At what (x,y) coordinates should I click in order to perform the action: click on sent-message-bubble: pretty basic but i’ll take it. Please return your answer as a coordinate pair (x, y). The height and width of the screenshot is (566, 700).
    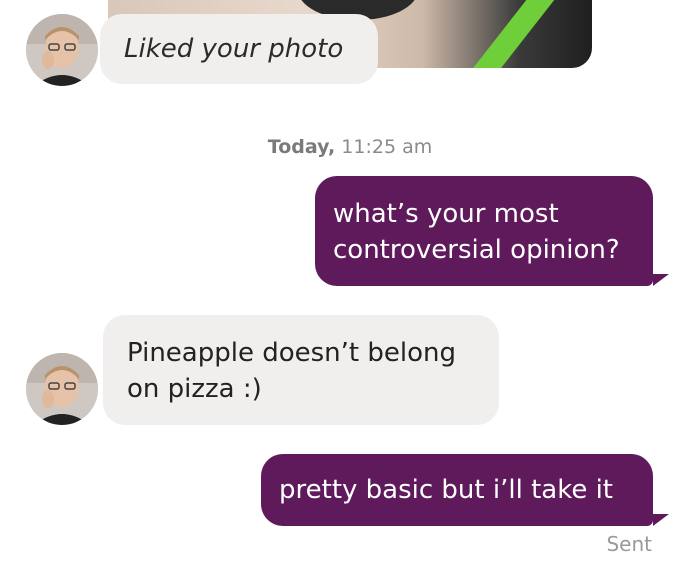
    Looking at the image, I should click on (457, 490).